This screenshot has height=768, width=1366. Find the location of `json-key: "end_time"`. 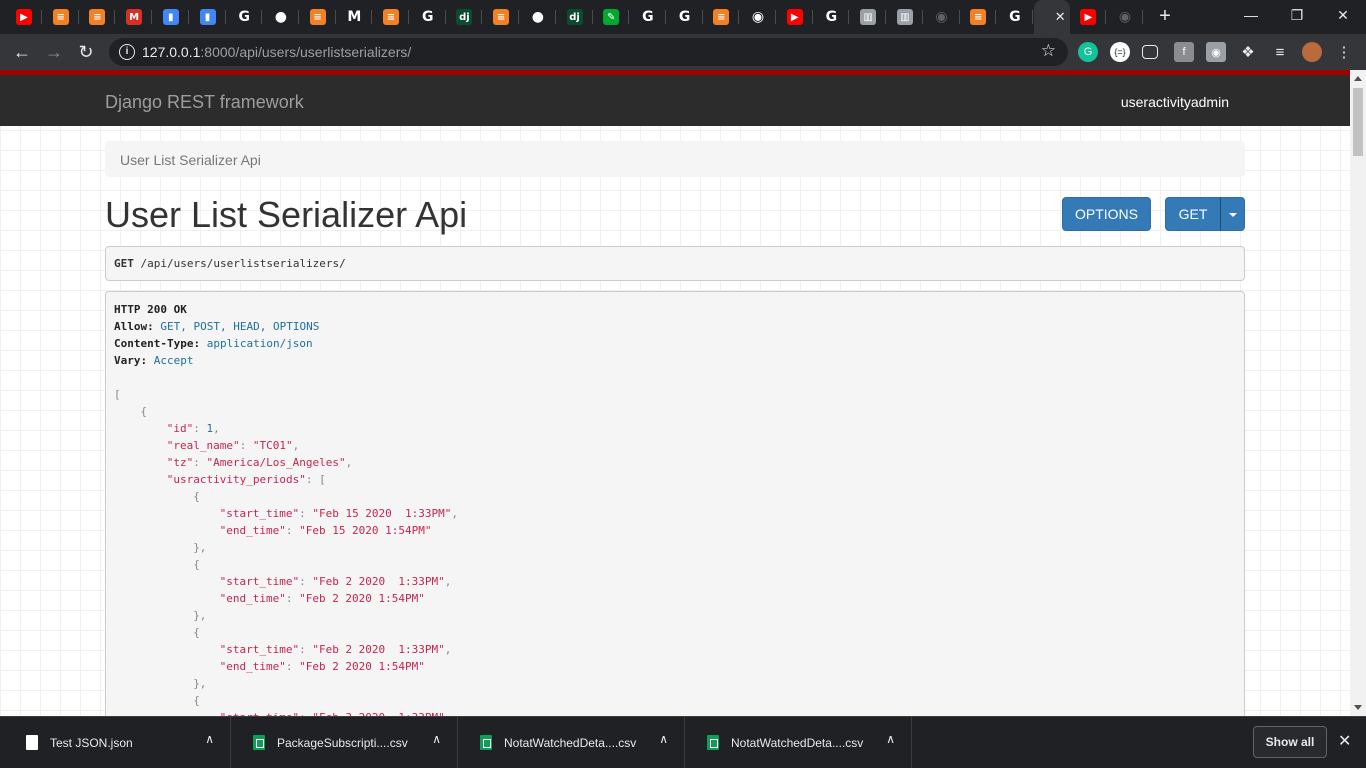

json-key: "end_time" is located at coordinates (252, 530).